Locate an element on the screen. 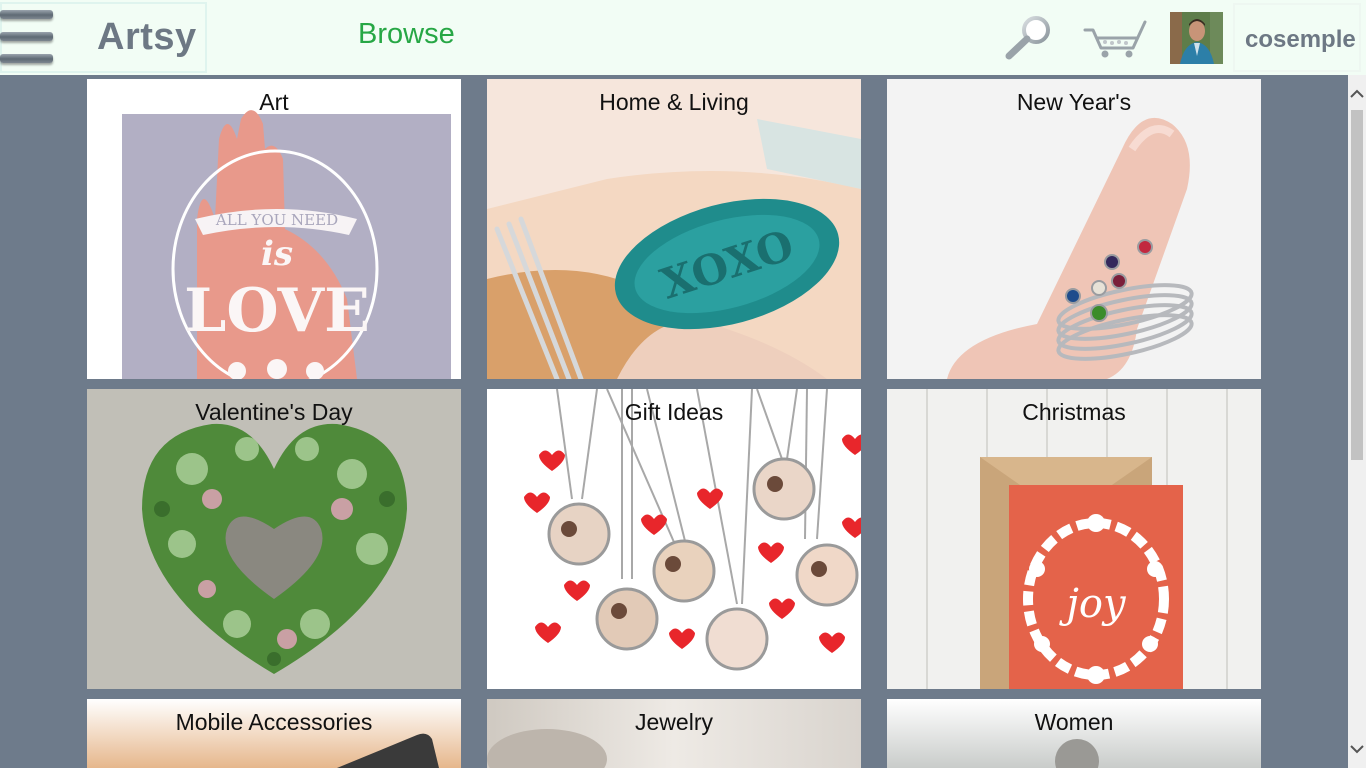 The height and width of the screenshot is (768, 1366). new-years-image is located at coordinates (1074, 229).